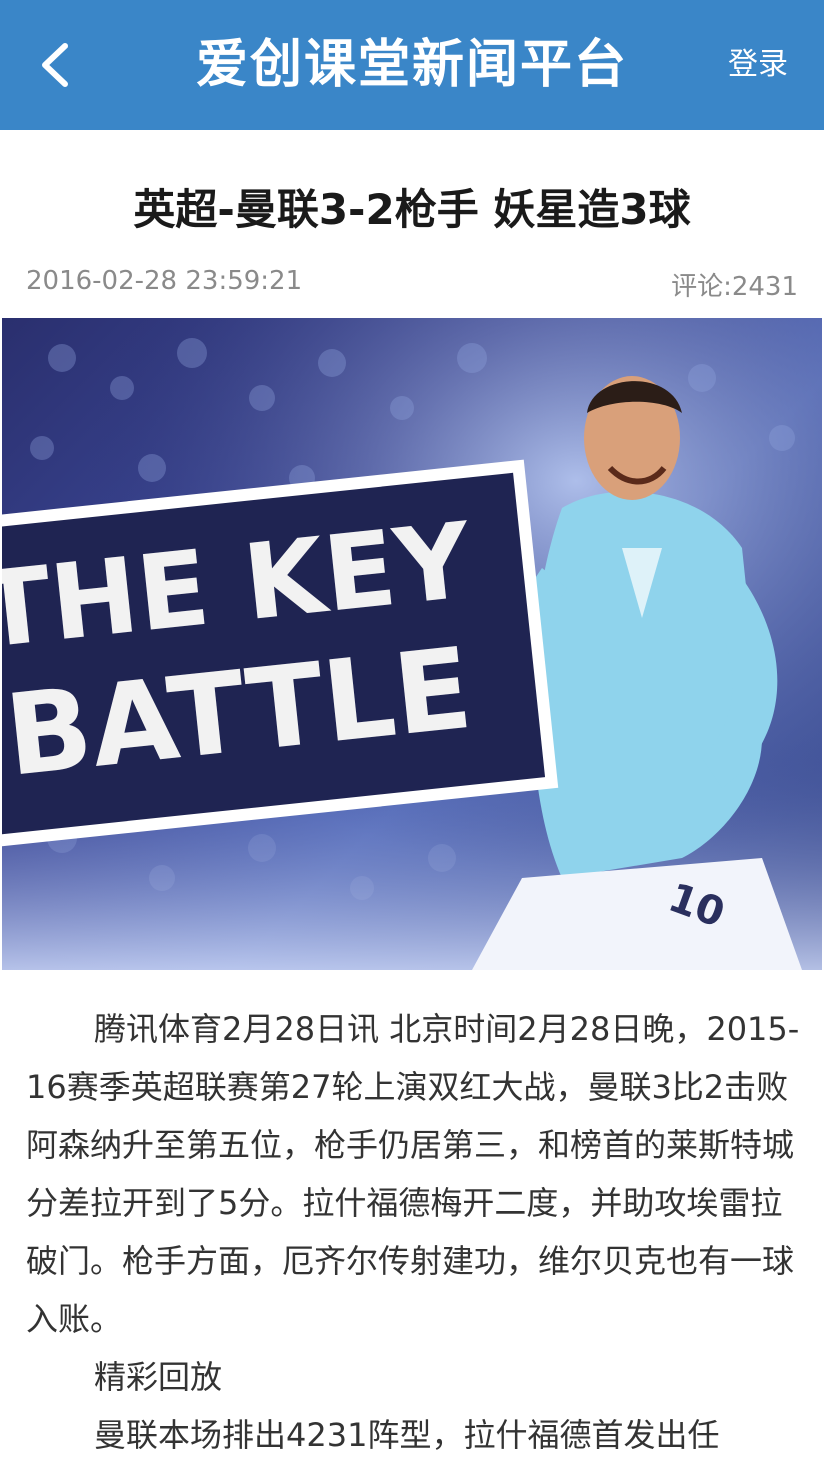 The height and width of the screenshot is (1460, 824). What do you see at coordinates (164, 281) in the screenshot?
I see `publish-date: 2016-02-28 23:59:21` at bounding box center [164, 281].